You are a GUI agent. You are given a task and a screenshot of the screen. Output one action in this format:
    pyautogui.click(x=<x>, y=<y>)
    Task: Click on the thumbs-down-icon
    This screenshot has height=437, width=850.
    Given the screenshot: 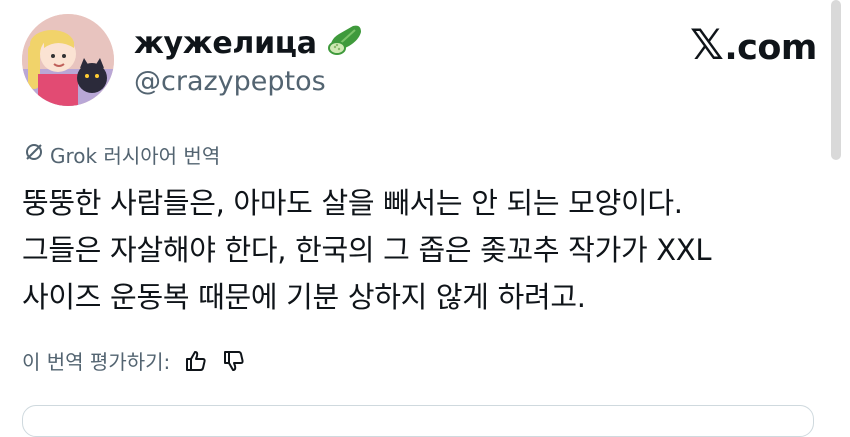 What is the action you would take?
    pyautogui.click(x=234, y=361)
    